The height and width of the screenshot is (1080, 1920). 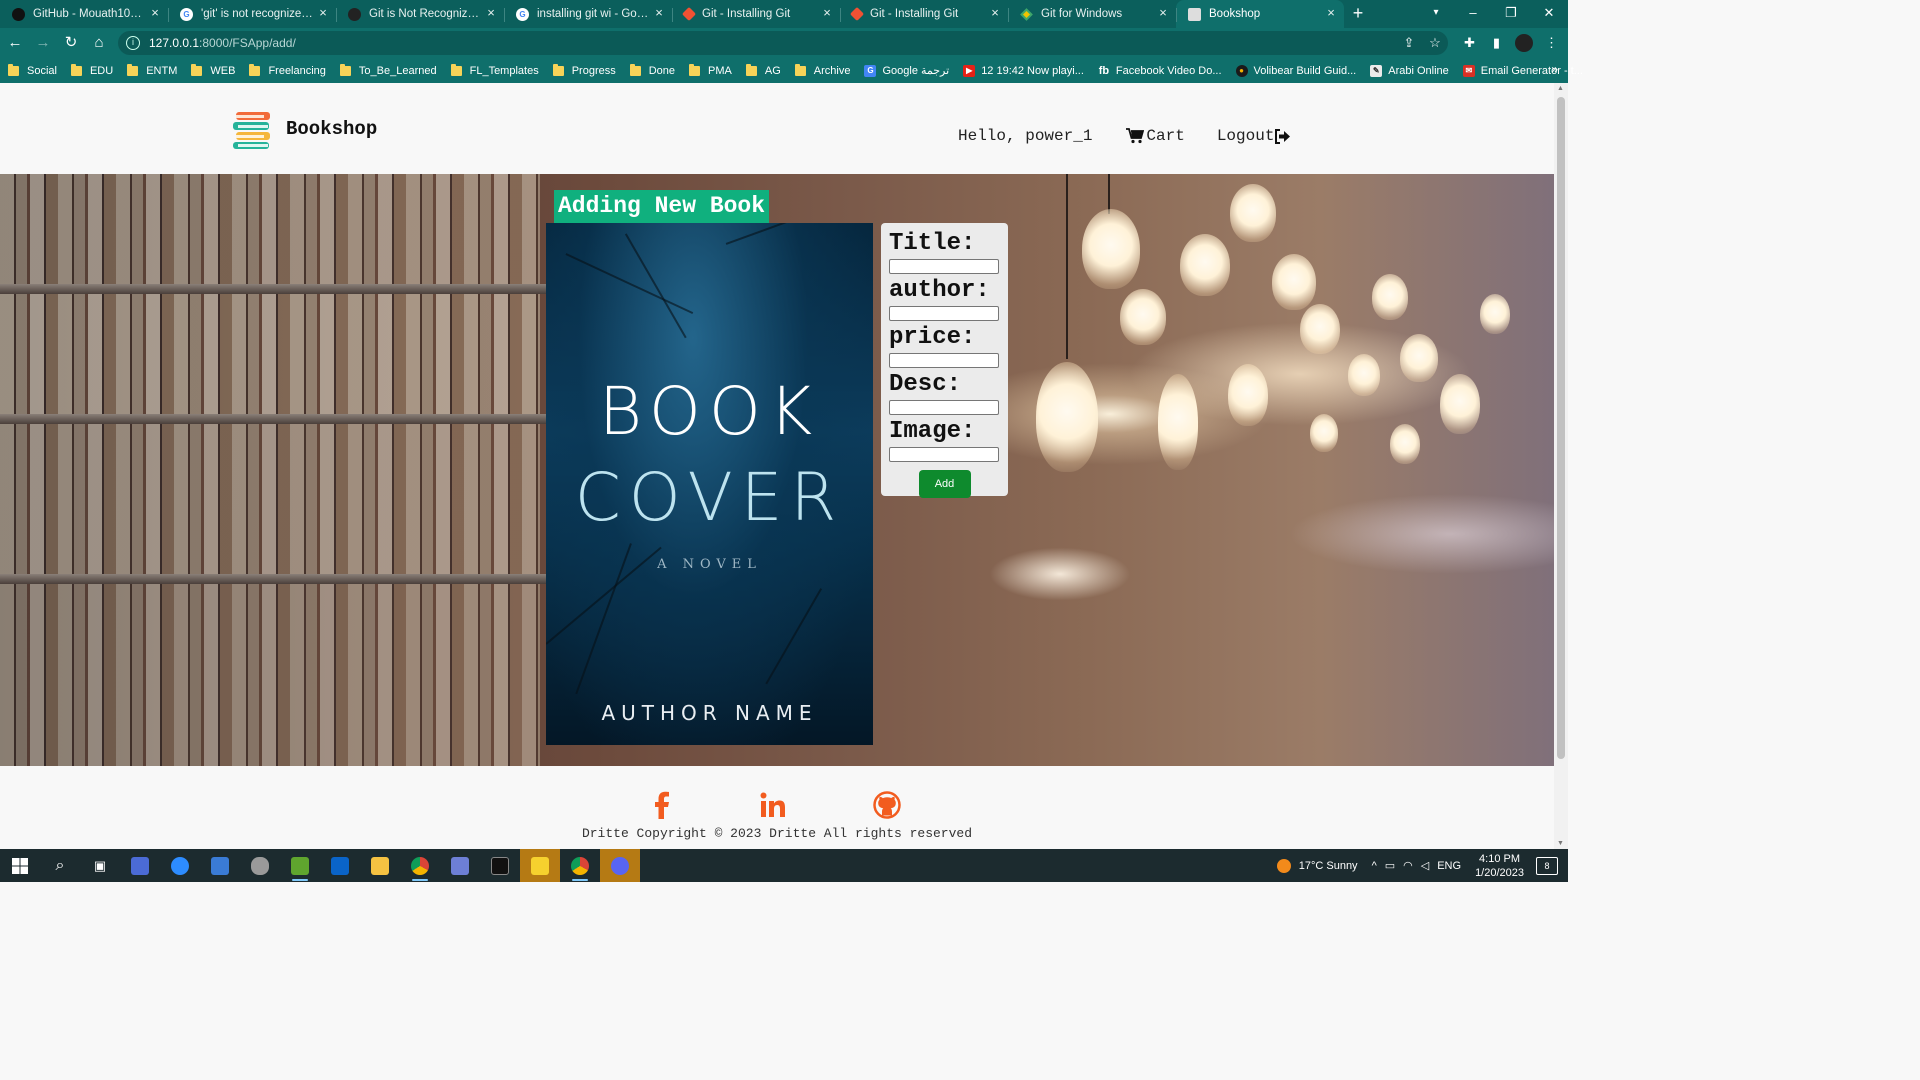 What do you see at coordinates (252, 14) in the screenshot?
I see `tab-git-not-recognized-search: G 'git' is not recognized as an ×` at bounding box center [252, 14].